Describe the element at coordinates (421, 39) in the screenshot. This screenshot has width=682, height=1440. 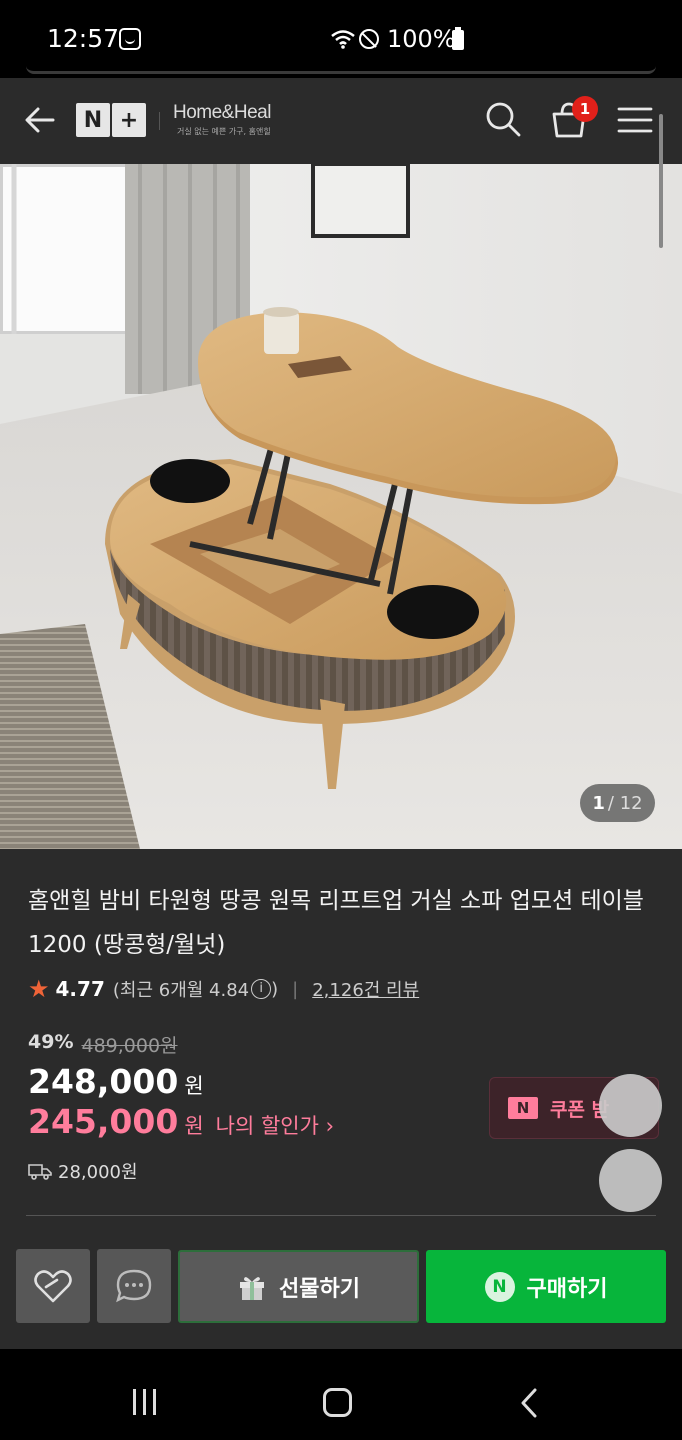
I see `battery-percent: 100%` at that location.